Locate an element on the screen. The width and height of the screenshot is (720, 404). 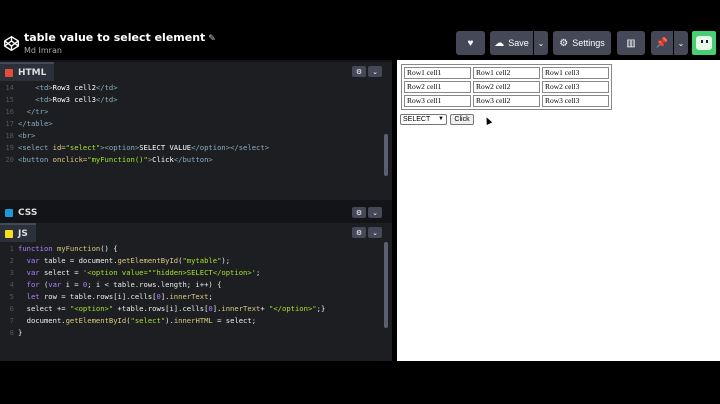
heart-icon: ♥ is located at coordinates (470, 43).